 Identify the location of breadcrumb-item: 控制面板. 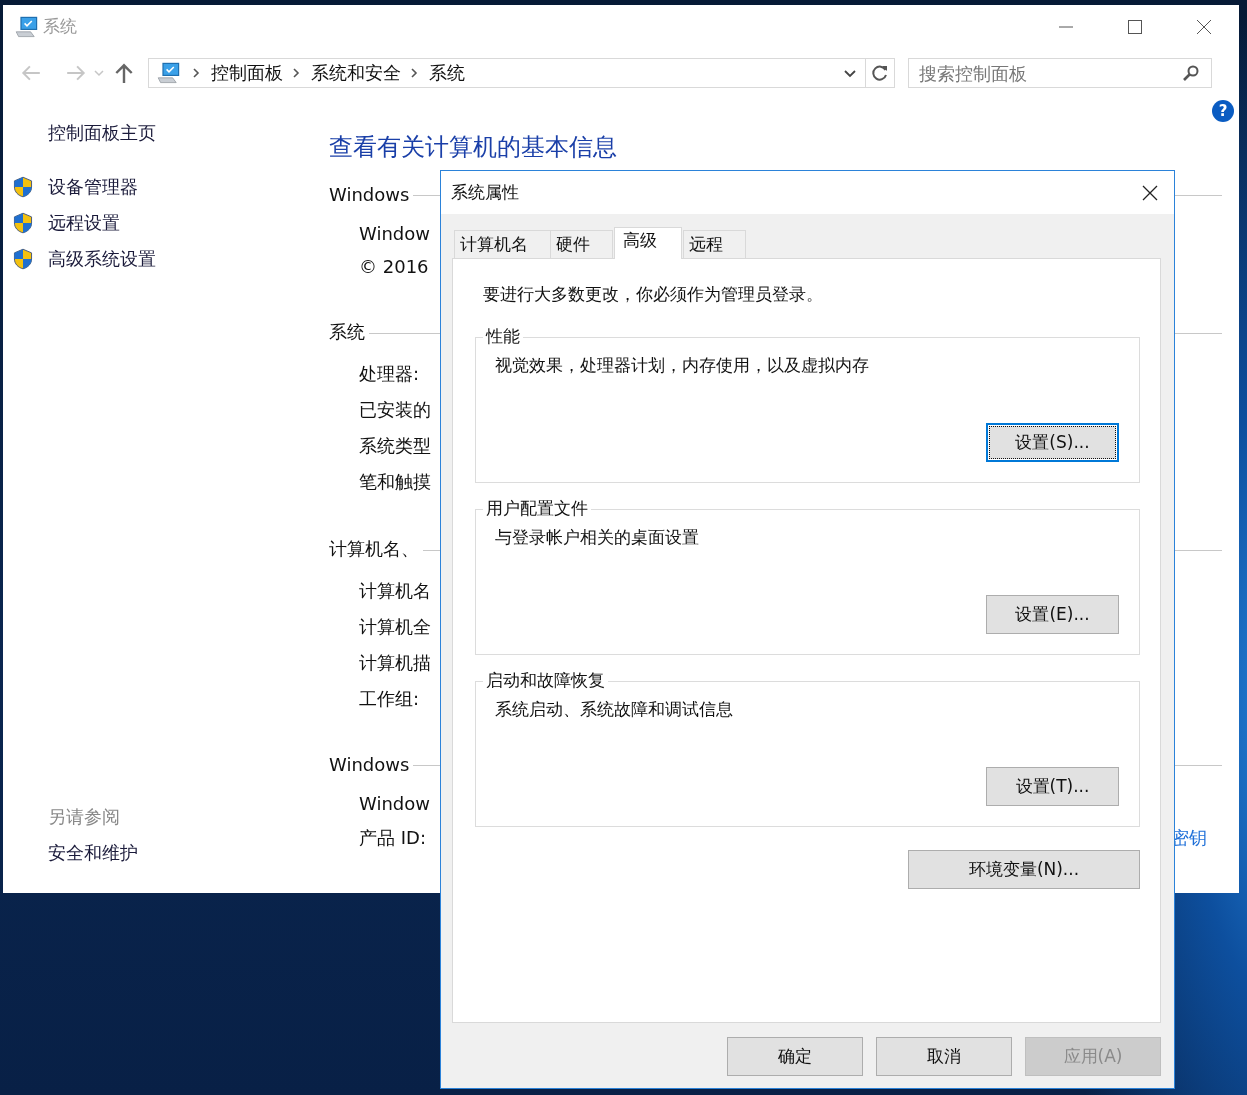
(247, 73).